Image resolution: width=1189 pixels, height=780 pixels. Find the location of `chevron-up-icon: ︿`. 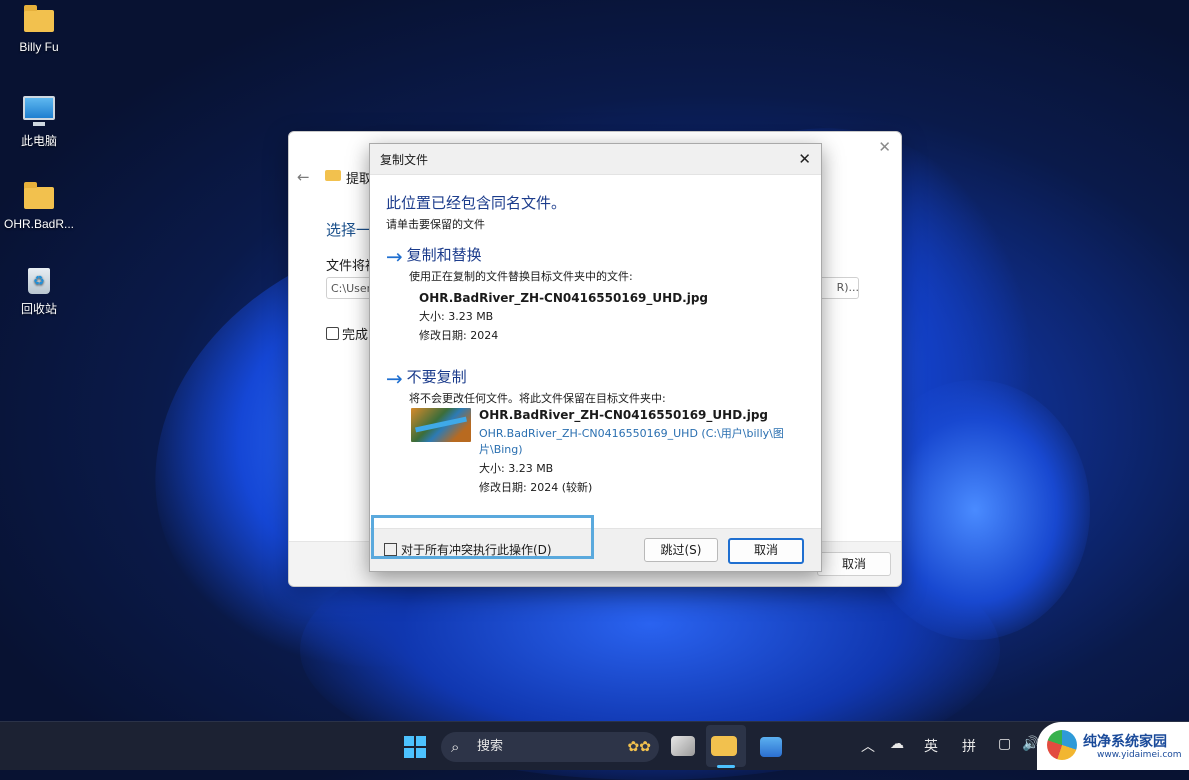

chevron-up-icon: ︿ is located at coordinates (868, 746).